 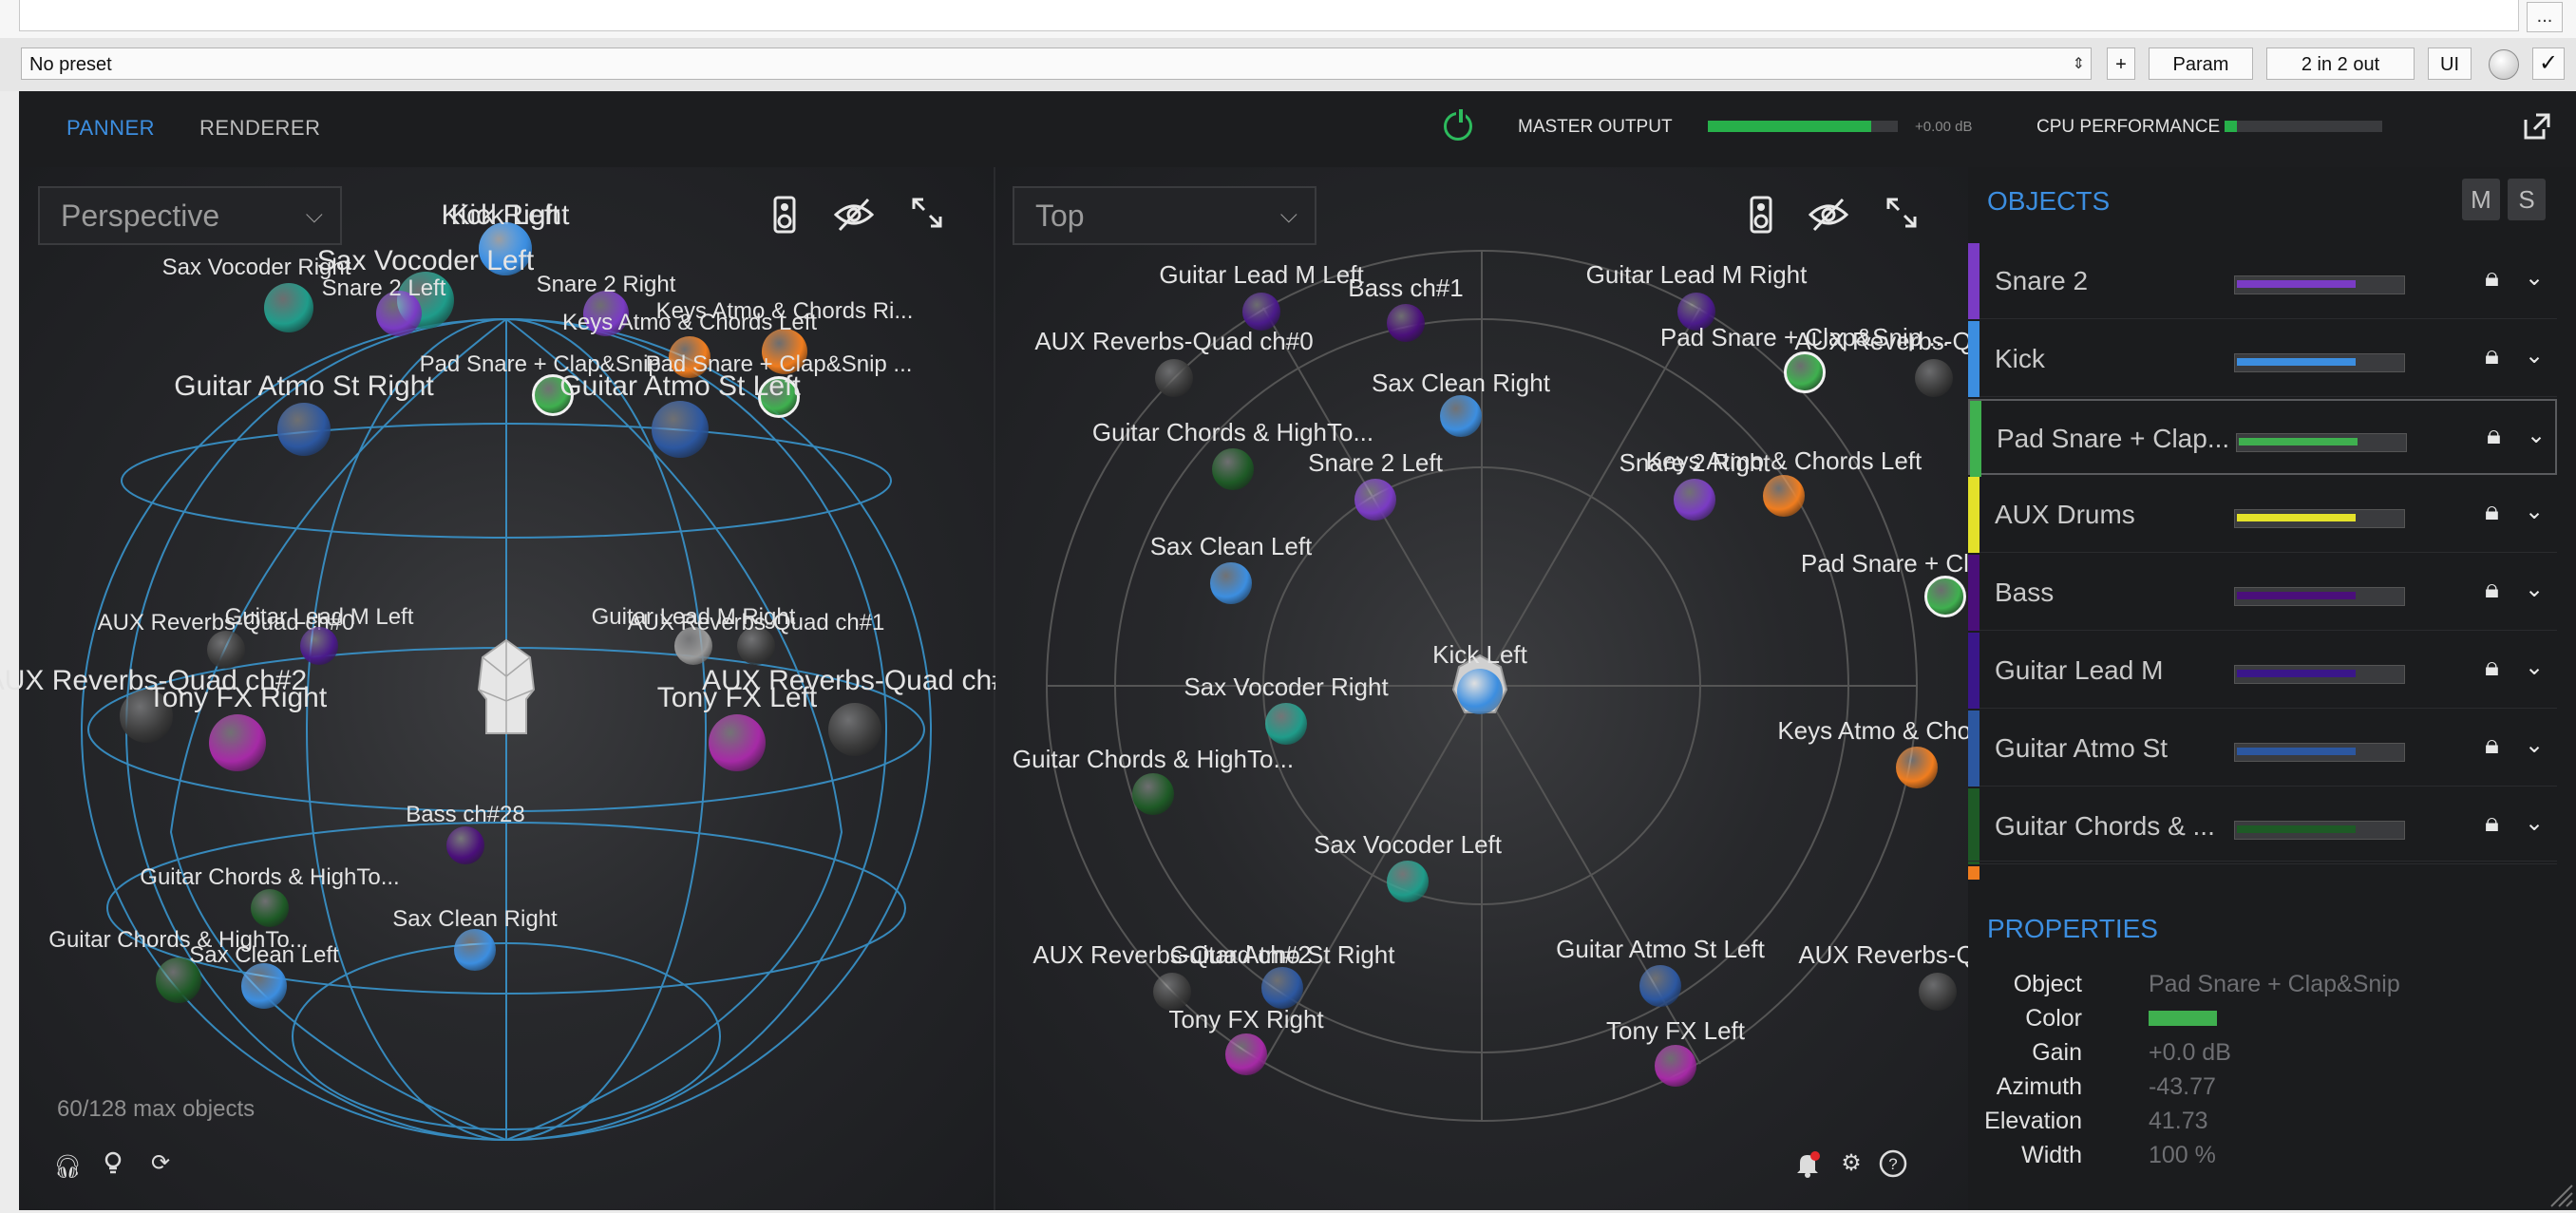 What do you see at coordinates (1164, 216) in the screenshot?
I see `view-mode-select-right: Top ⌵` at bounding box center [1164, 216].